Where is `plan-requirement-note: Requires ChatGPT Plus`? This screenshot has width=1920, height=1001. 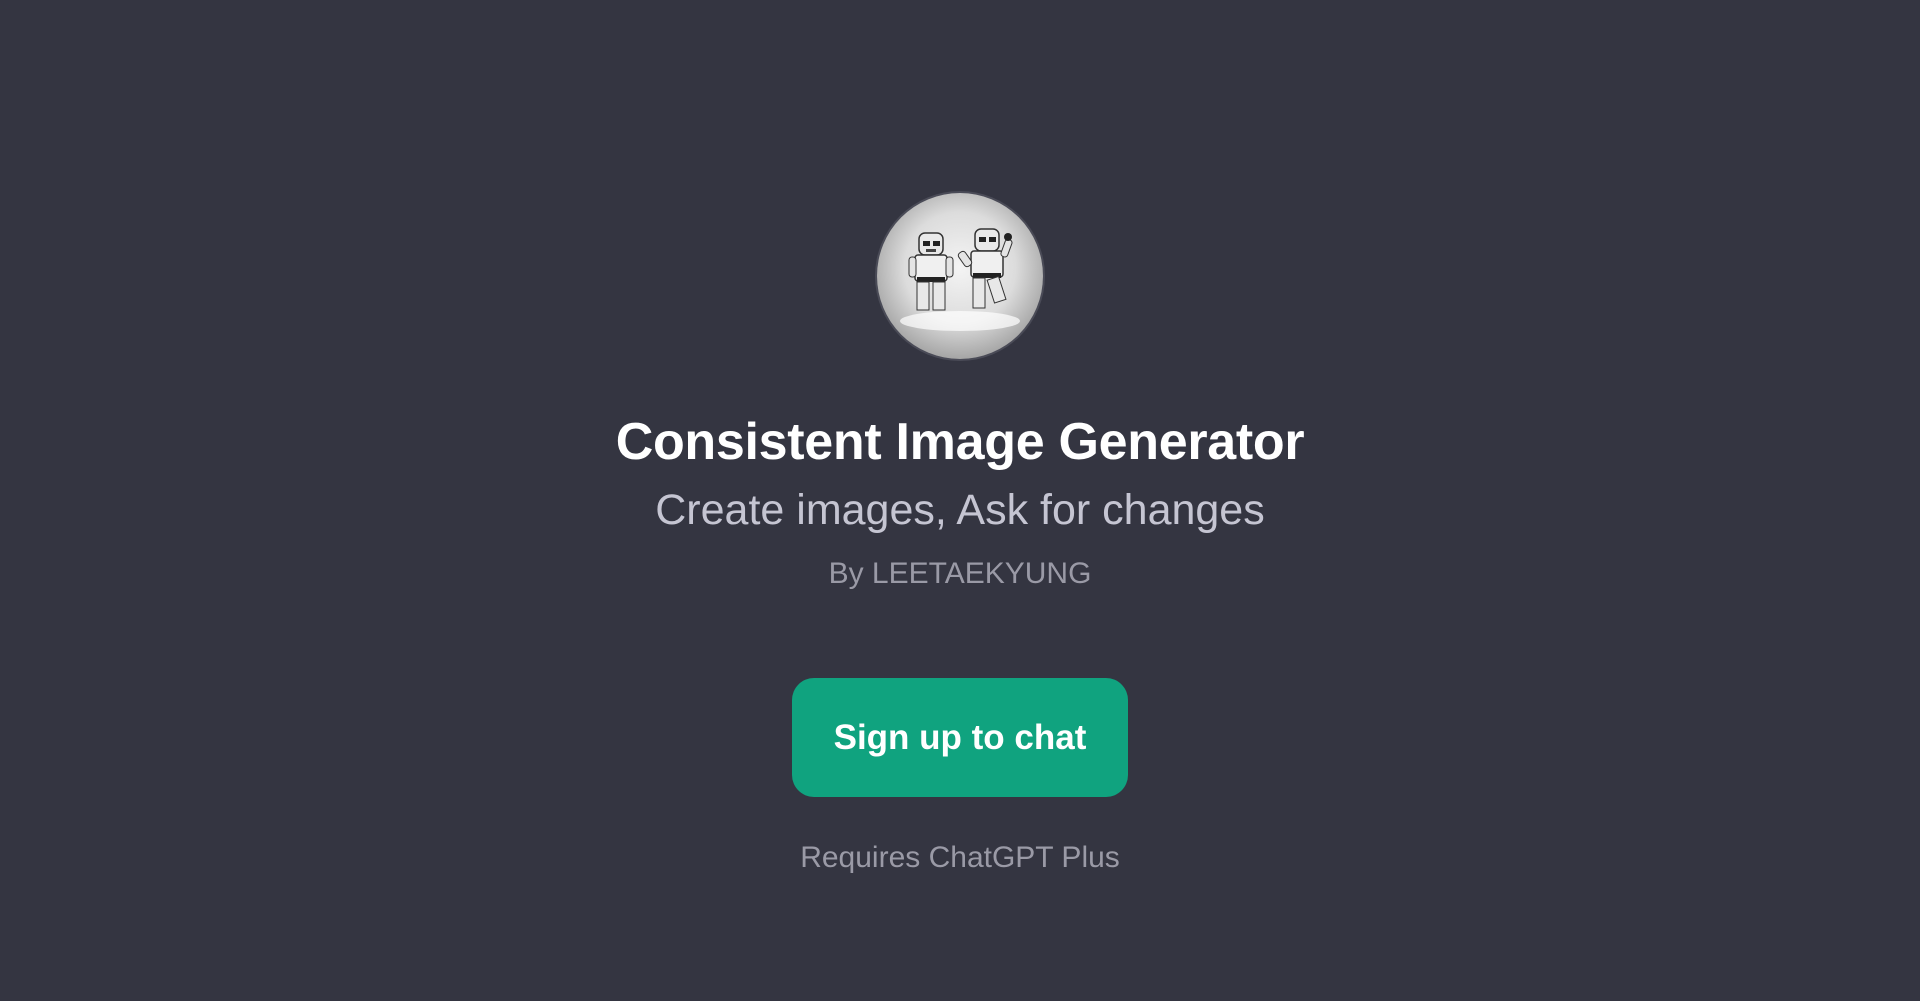
plan-requirement-note: Requires ChatGPT Plus is located at coordinates (960, 857).